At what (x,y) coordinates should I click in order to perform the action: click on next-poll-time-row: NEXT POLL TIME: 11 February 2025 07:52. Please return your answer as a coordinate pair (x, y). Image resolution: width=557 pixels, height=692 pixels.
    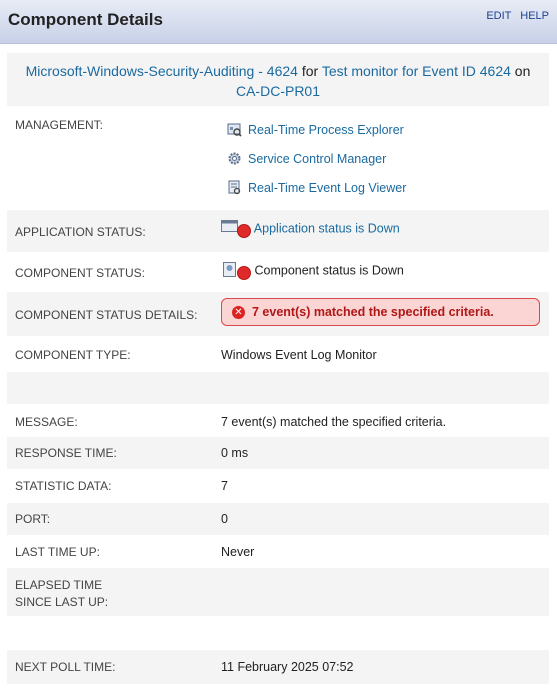
    Looking at the image, I should click on (278, 667).